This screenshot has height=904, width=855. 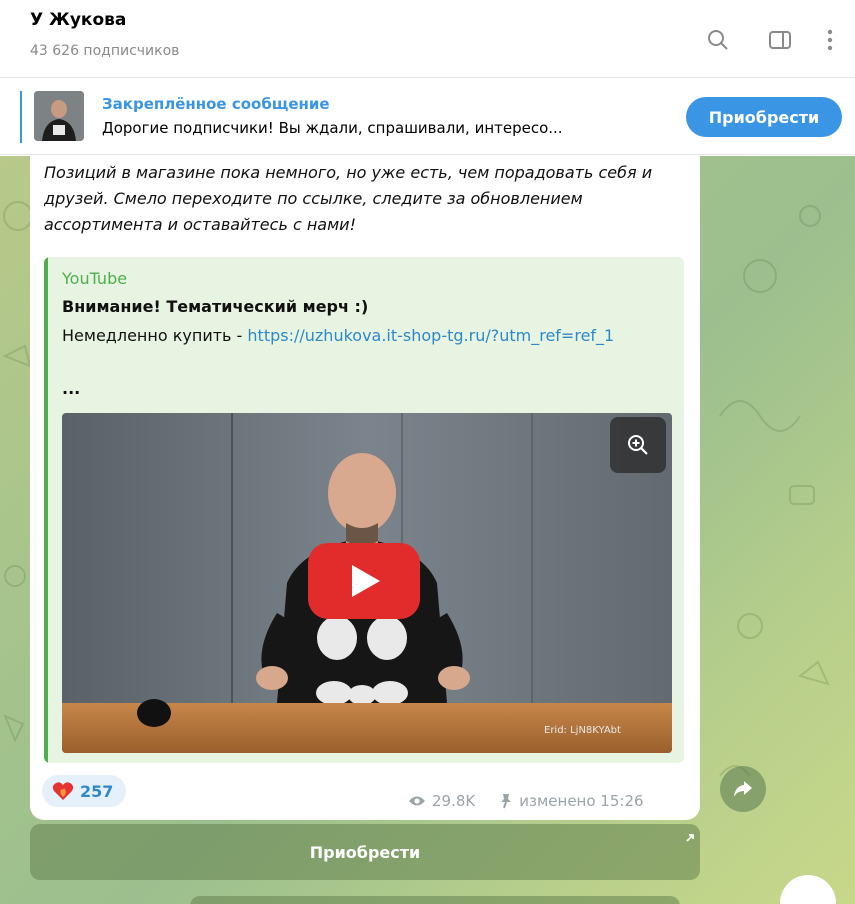 I want to click on edited-time: изменено 15:26, so click(x=581, y=801).